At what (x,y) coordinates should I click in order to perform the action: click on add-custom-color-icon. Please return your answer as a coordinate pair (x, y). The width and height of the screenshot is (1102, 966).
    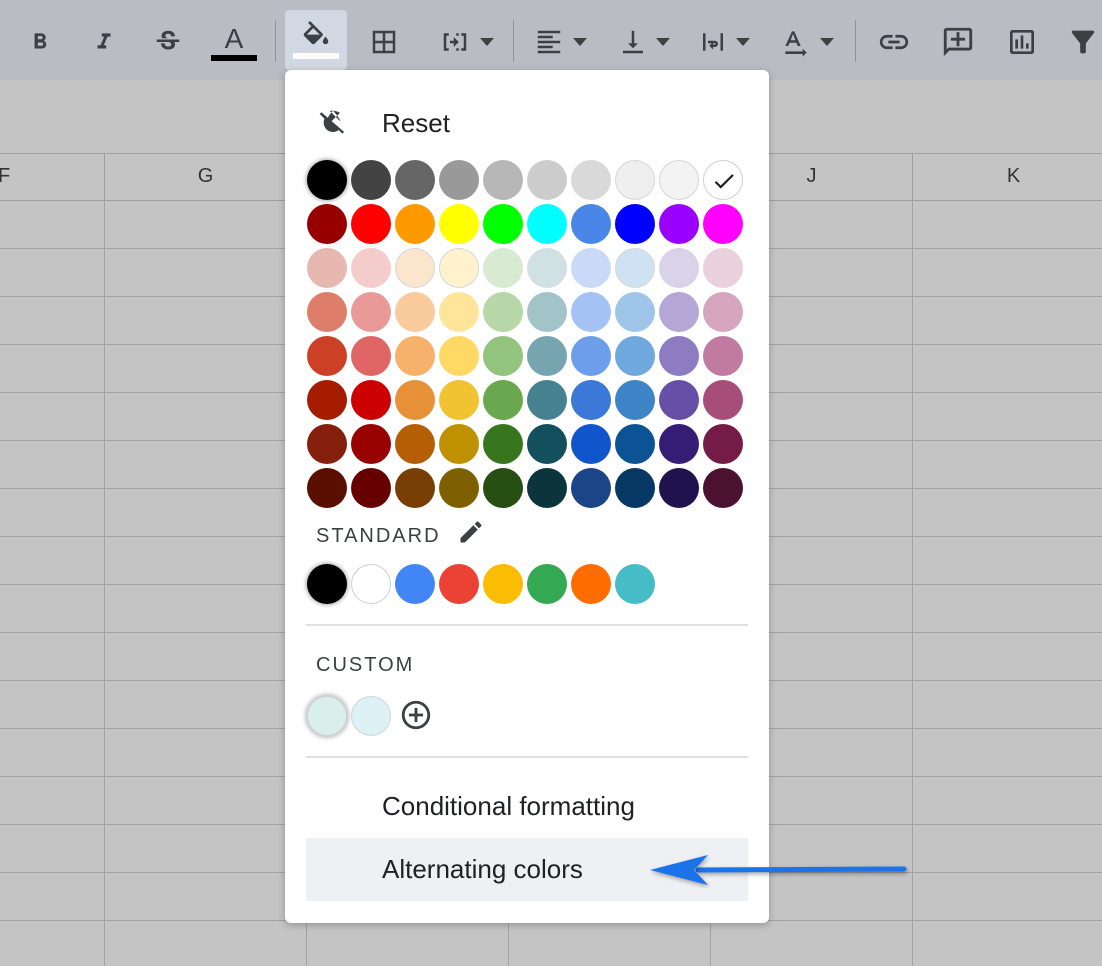
    Looking at the image, I should click on (416, 715).